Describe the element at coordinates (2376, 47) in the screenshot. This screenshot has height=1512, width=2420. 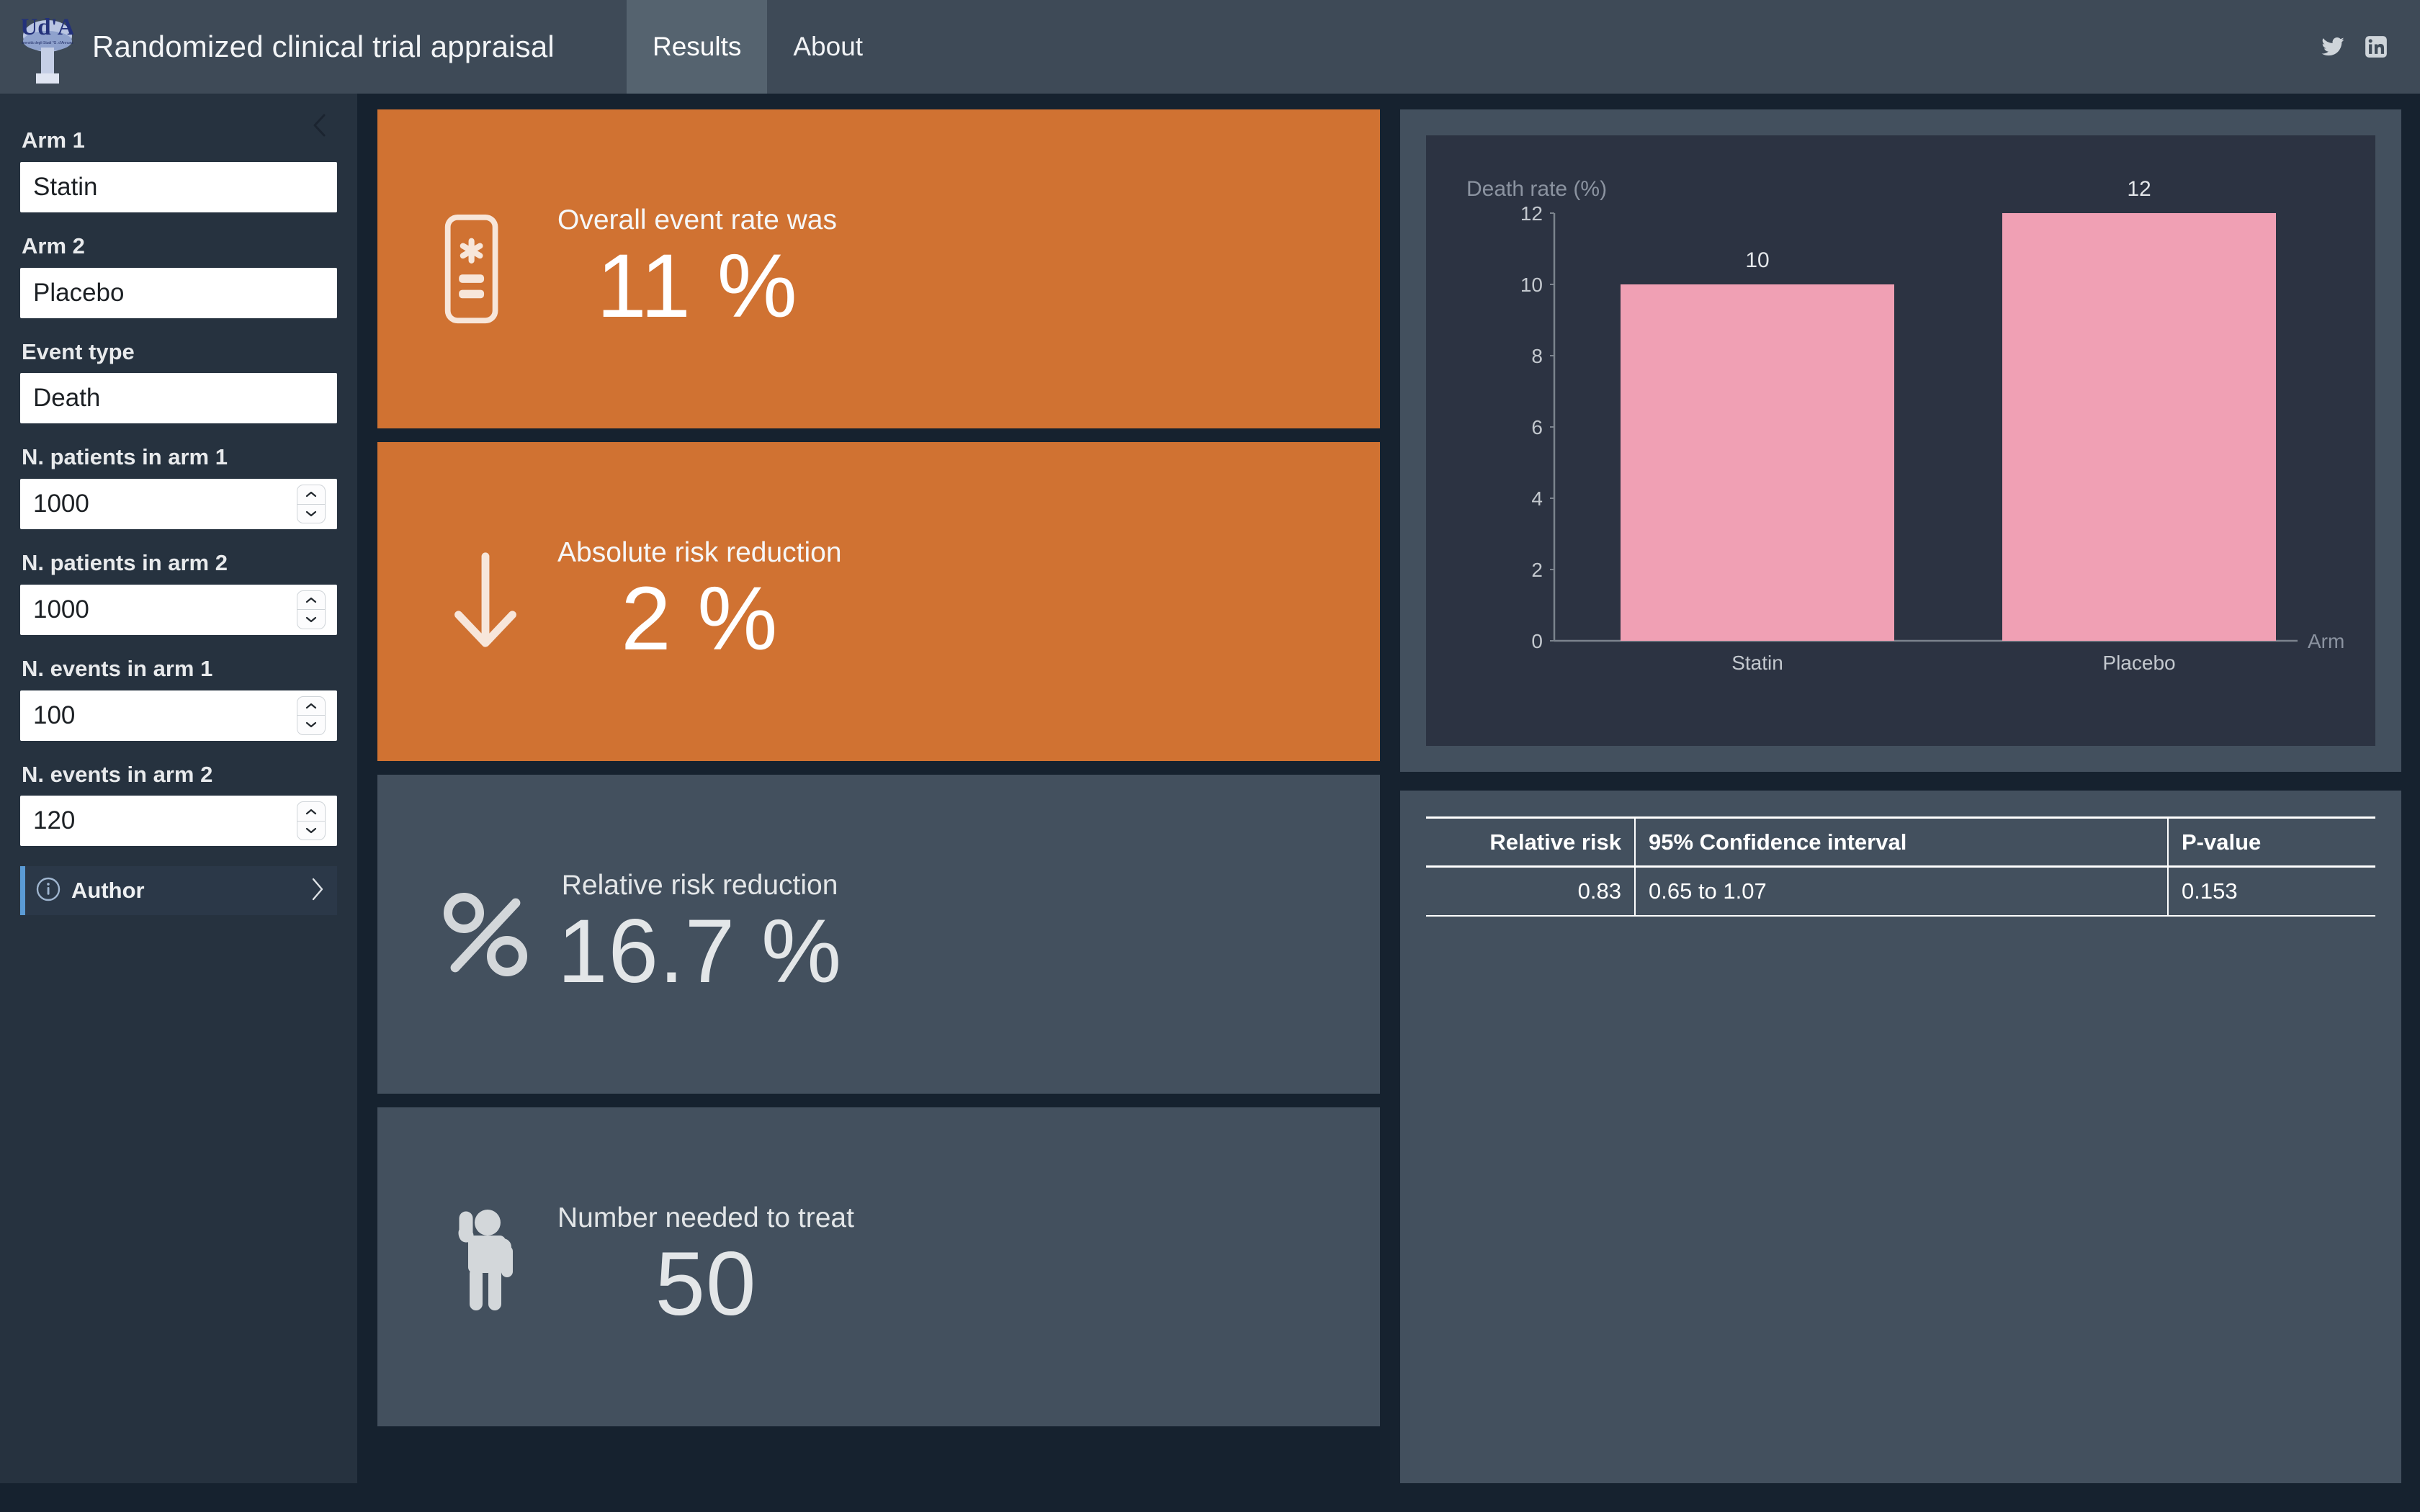
I see `linkedin-icon` at that location.